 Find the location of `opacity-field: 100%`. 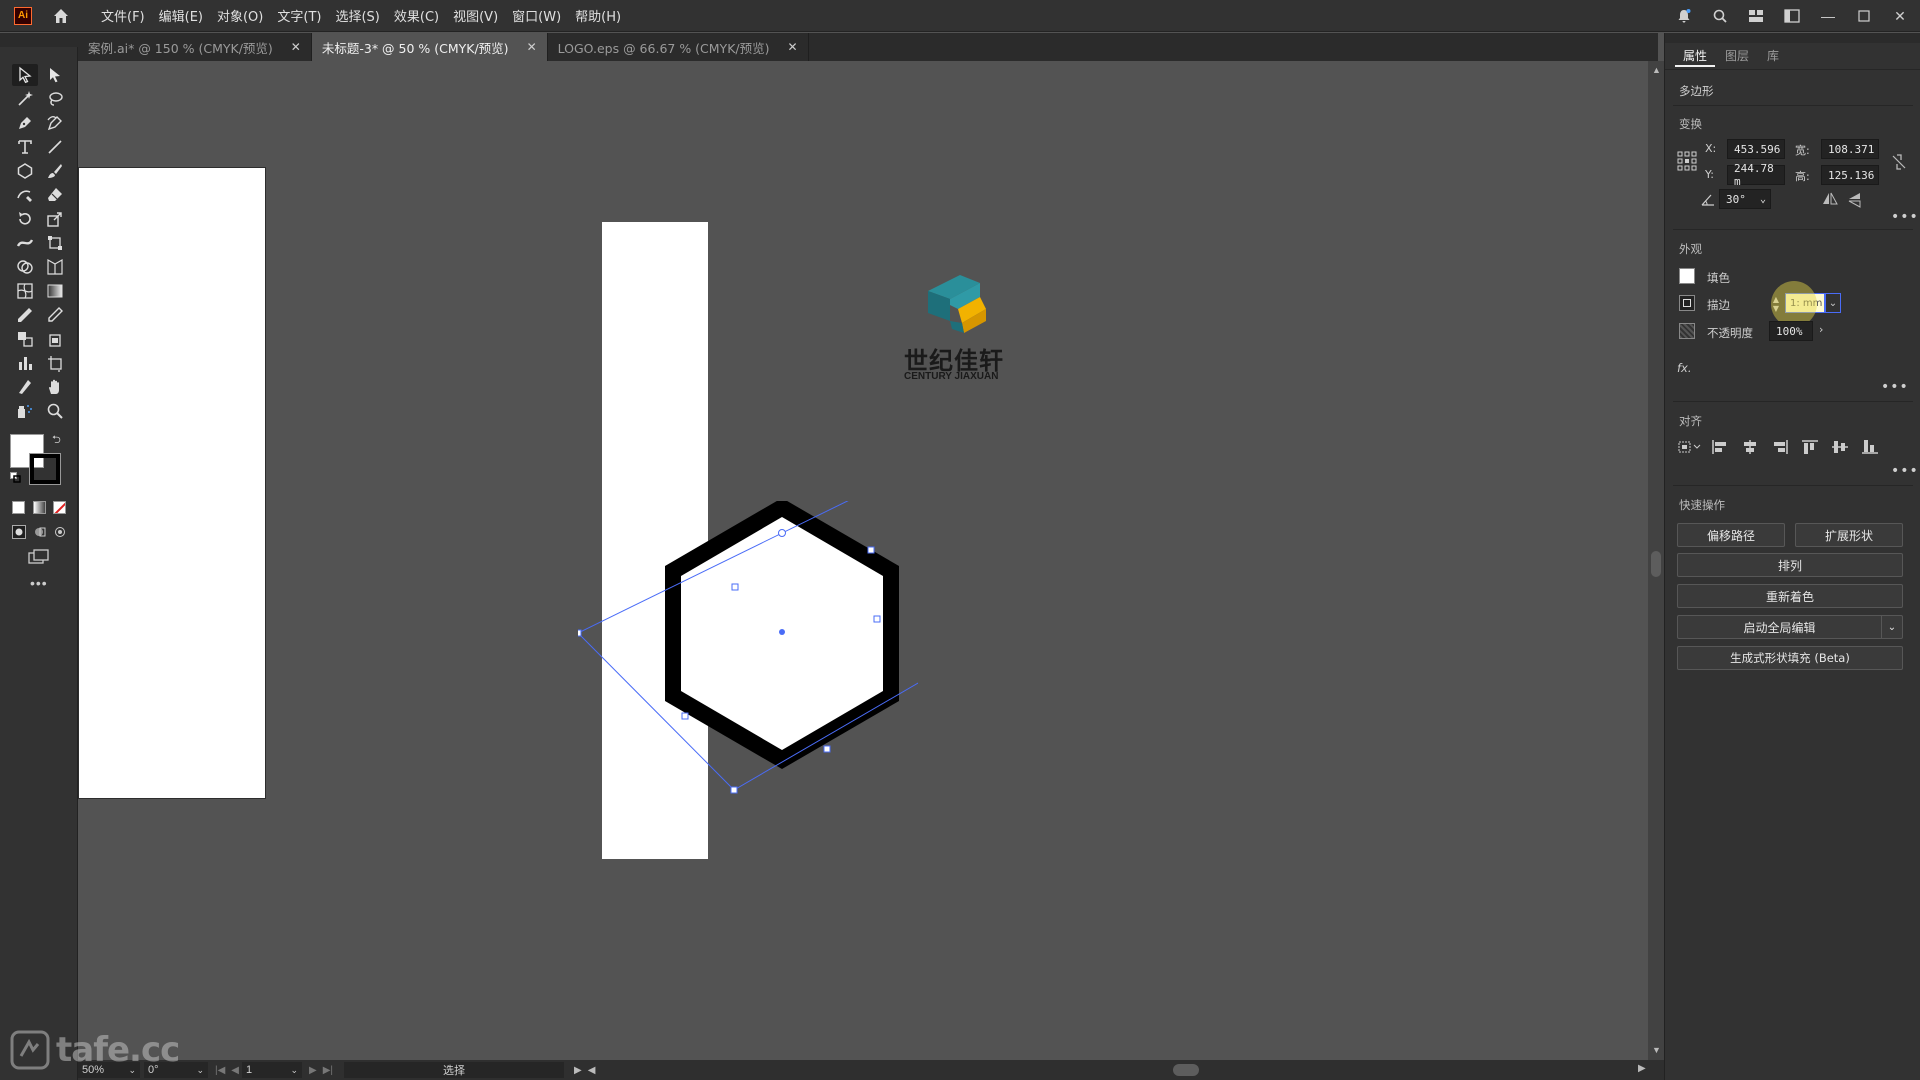

opacity-field: 100% is located at coordinates (1791, 331).